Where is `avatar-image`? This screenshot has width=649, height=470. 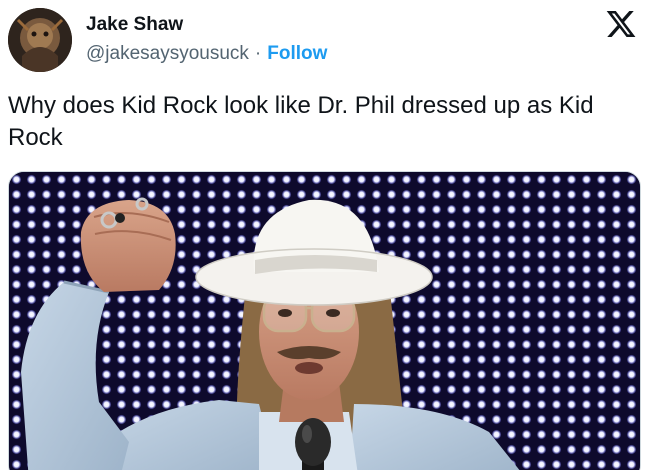
avatar-image is located at coordinates (40, 40).